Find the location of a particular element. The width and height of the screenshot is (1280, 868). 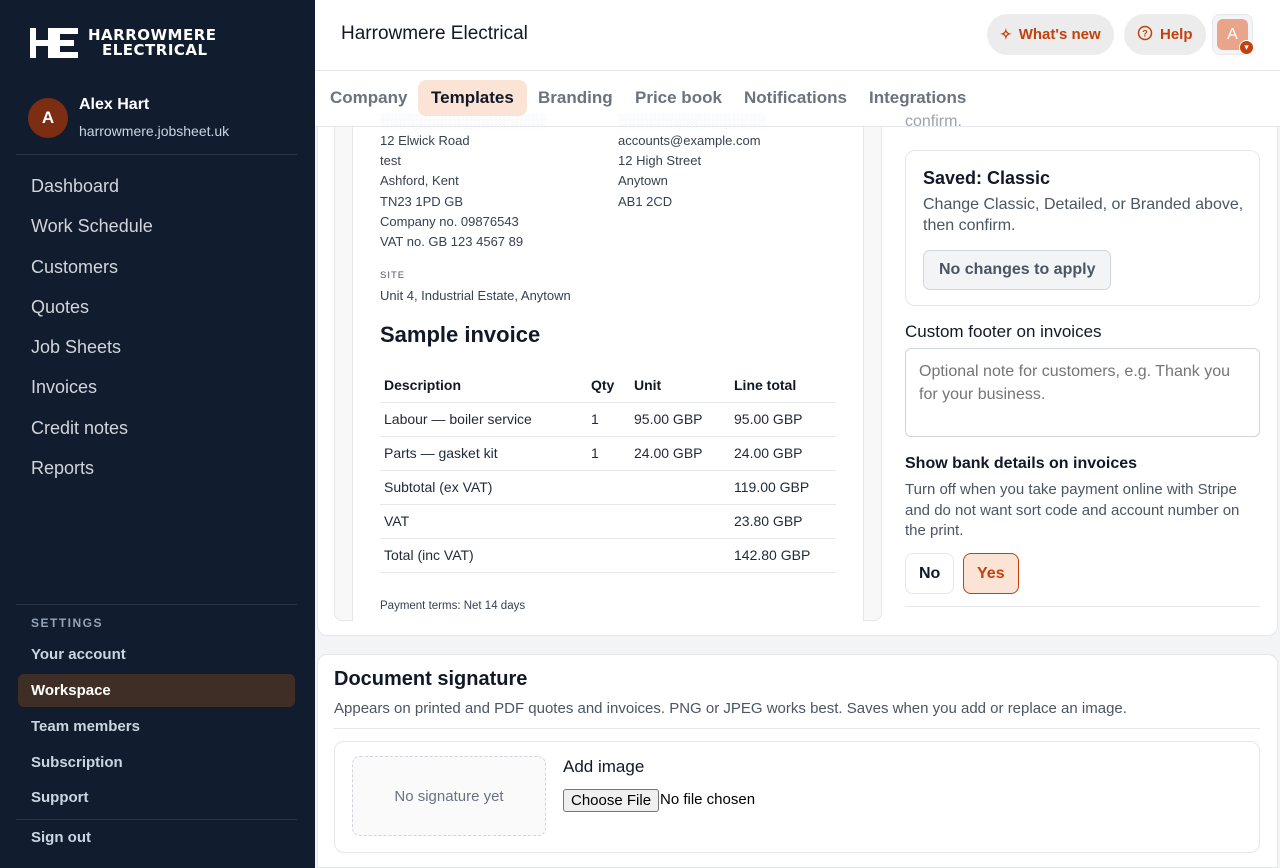

help-label: Help is located at coordinates (1176, 34).